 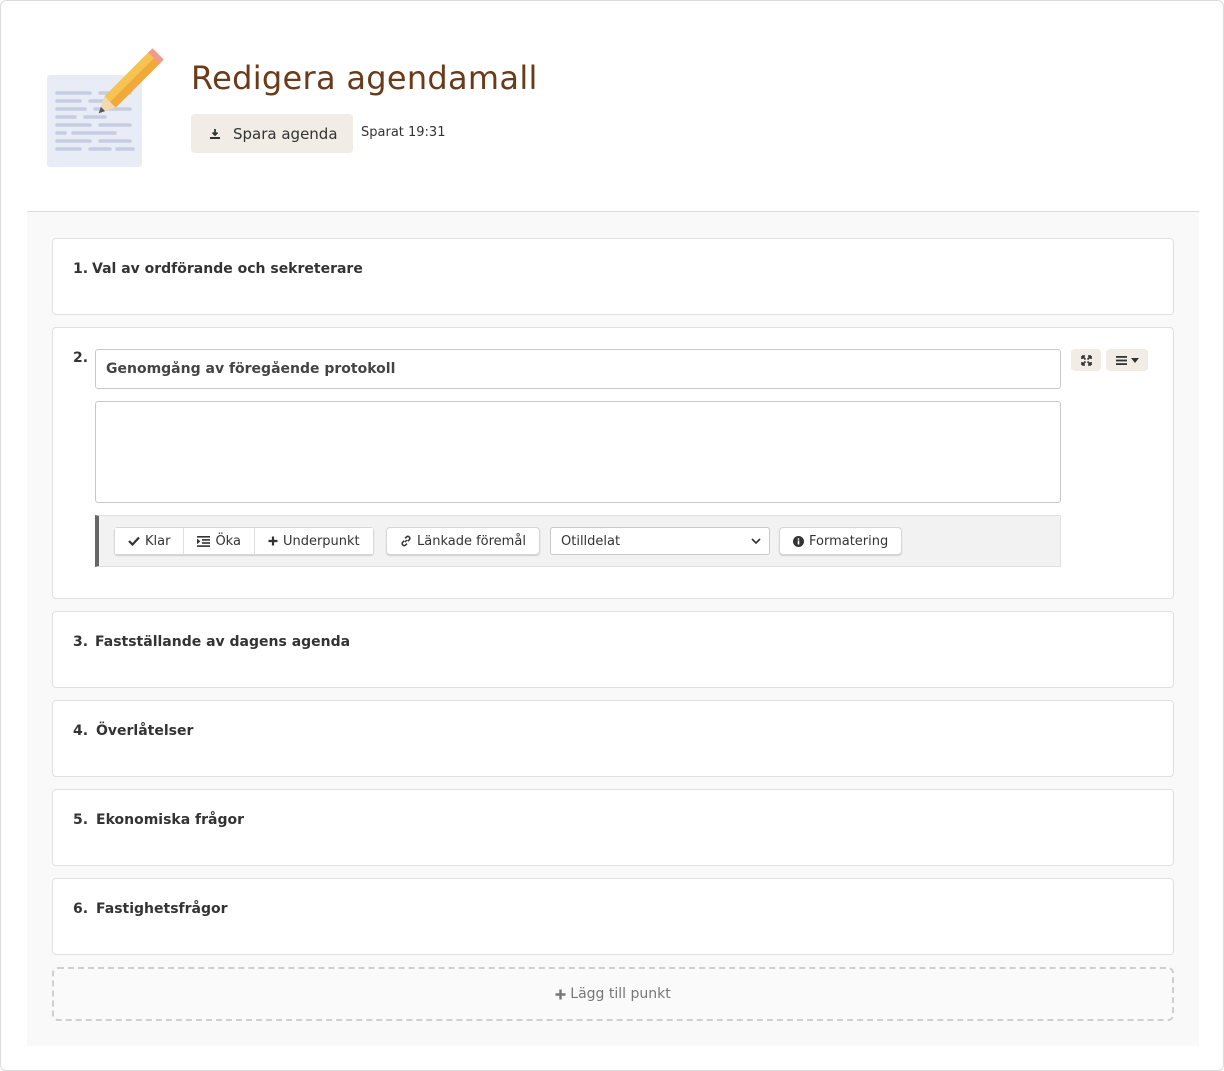 I want to click on agenda-item-number: 2., so click(x=81, y=358).